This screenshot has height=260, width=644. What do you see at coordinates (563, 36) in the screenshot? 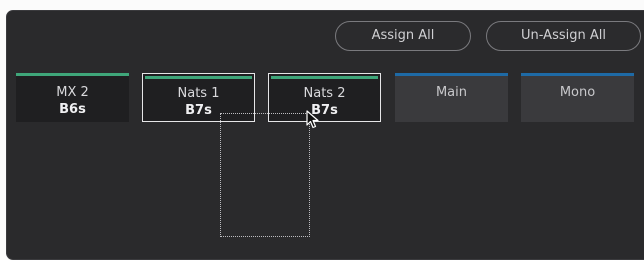
I see `unassign-all-button: Un-Assign All` at bounding box center [563, 36].